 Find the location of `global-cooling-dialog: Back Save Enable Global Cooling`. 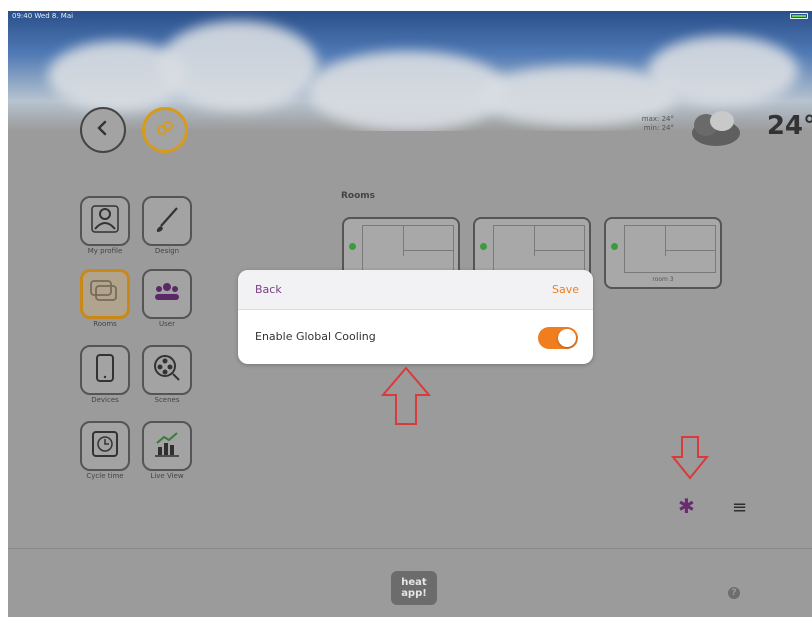

global-cooling-dialog: Back Save Enable Global Cooling is located at coordinates (415, 317).